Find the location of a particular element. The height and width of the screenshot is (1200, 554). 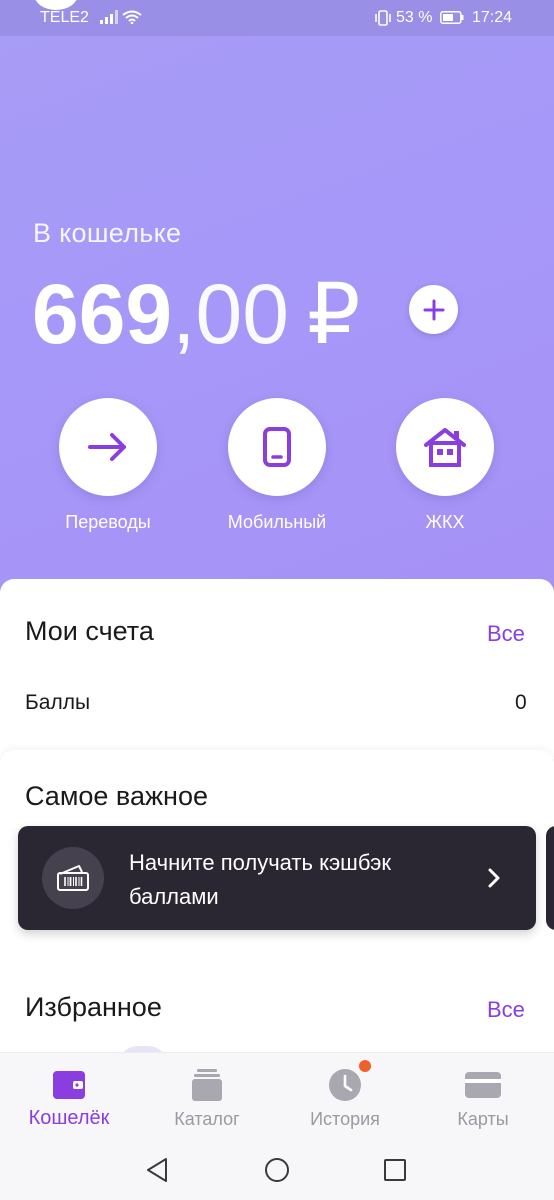

mobile-button is located at coordinates (277, 447).